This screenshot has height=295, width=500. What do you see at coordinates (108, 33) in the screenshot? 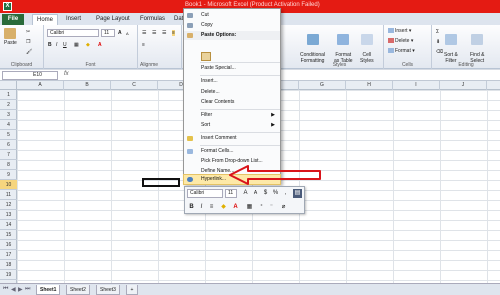
I see `font-size-box: 11` at bounding box center [108, 33].